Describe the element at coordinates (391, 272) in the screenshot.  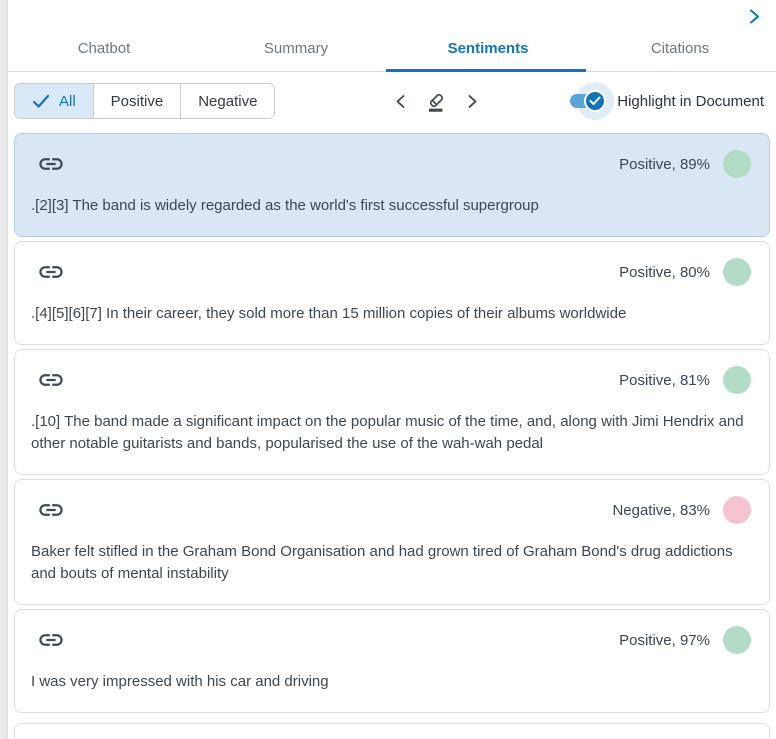
I see `card-header: Positive, 80%` at that location.